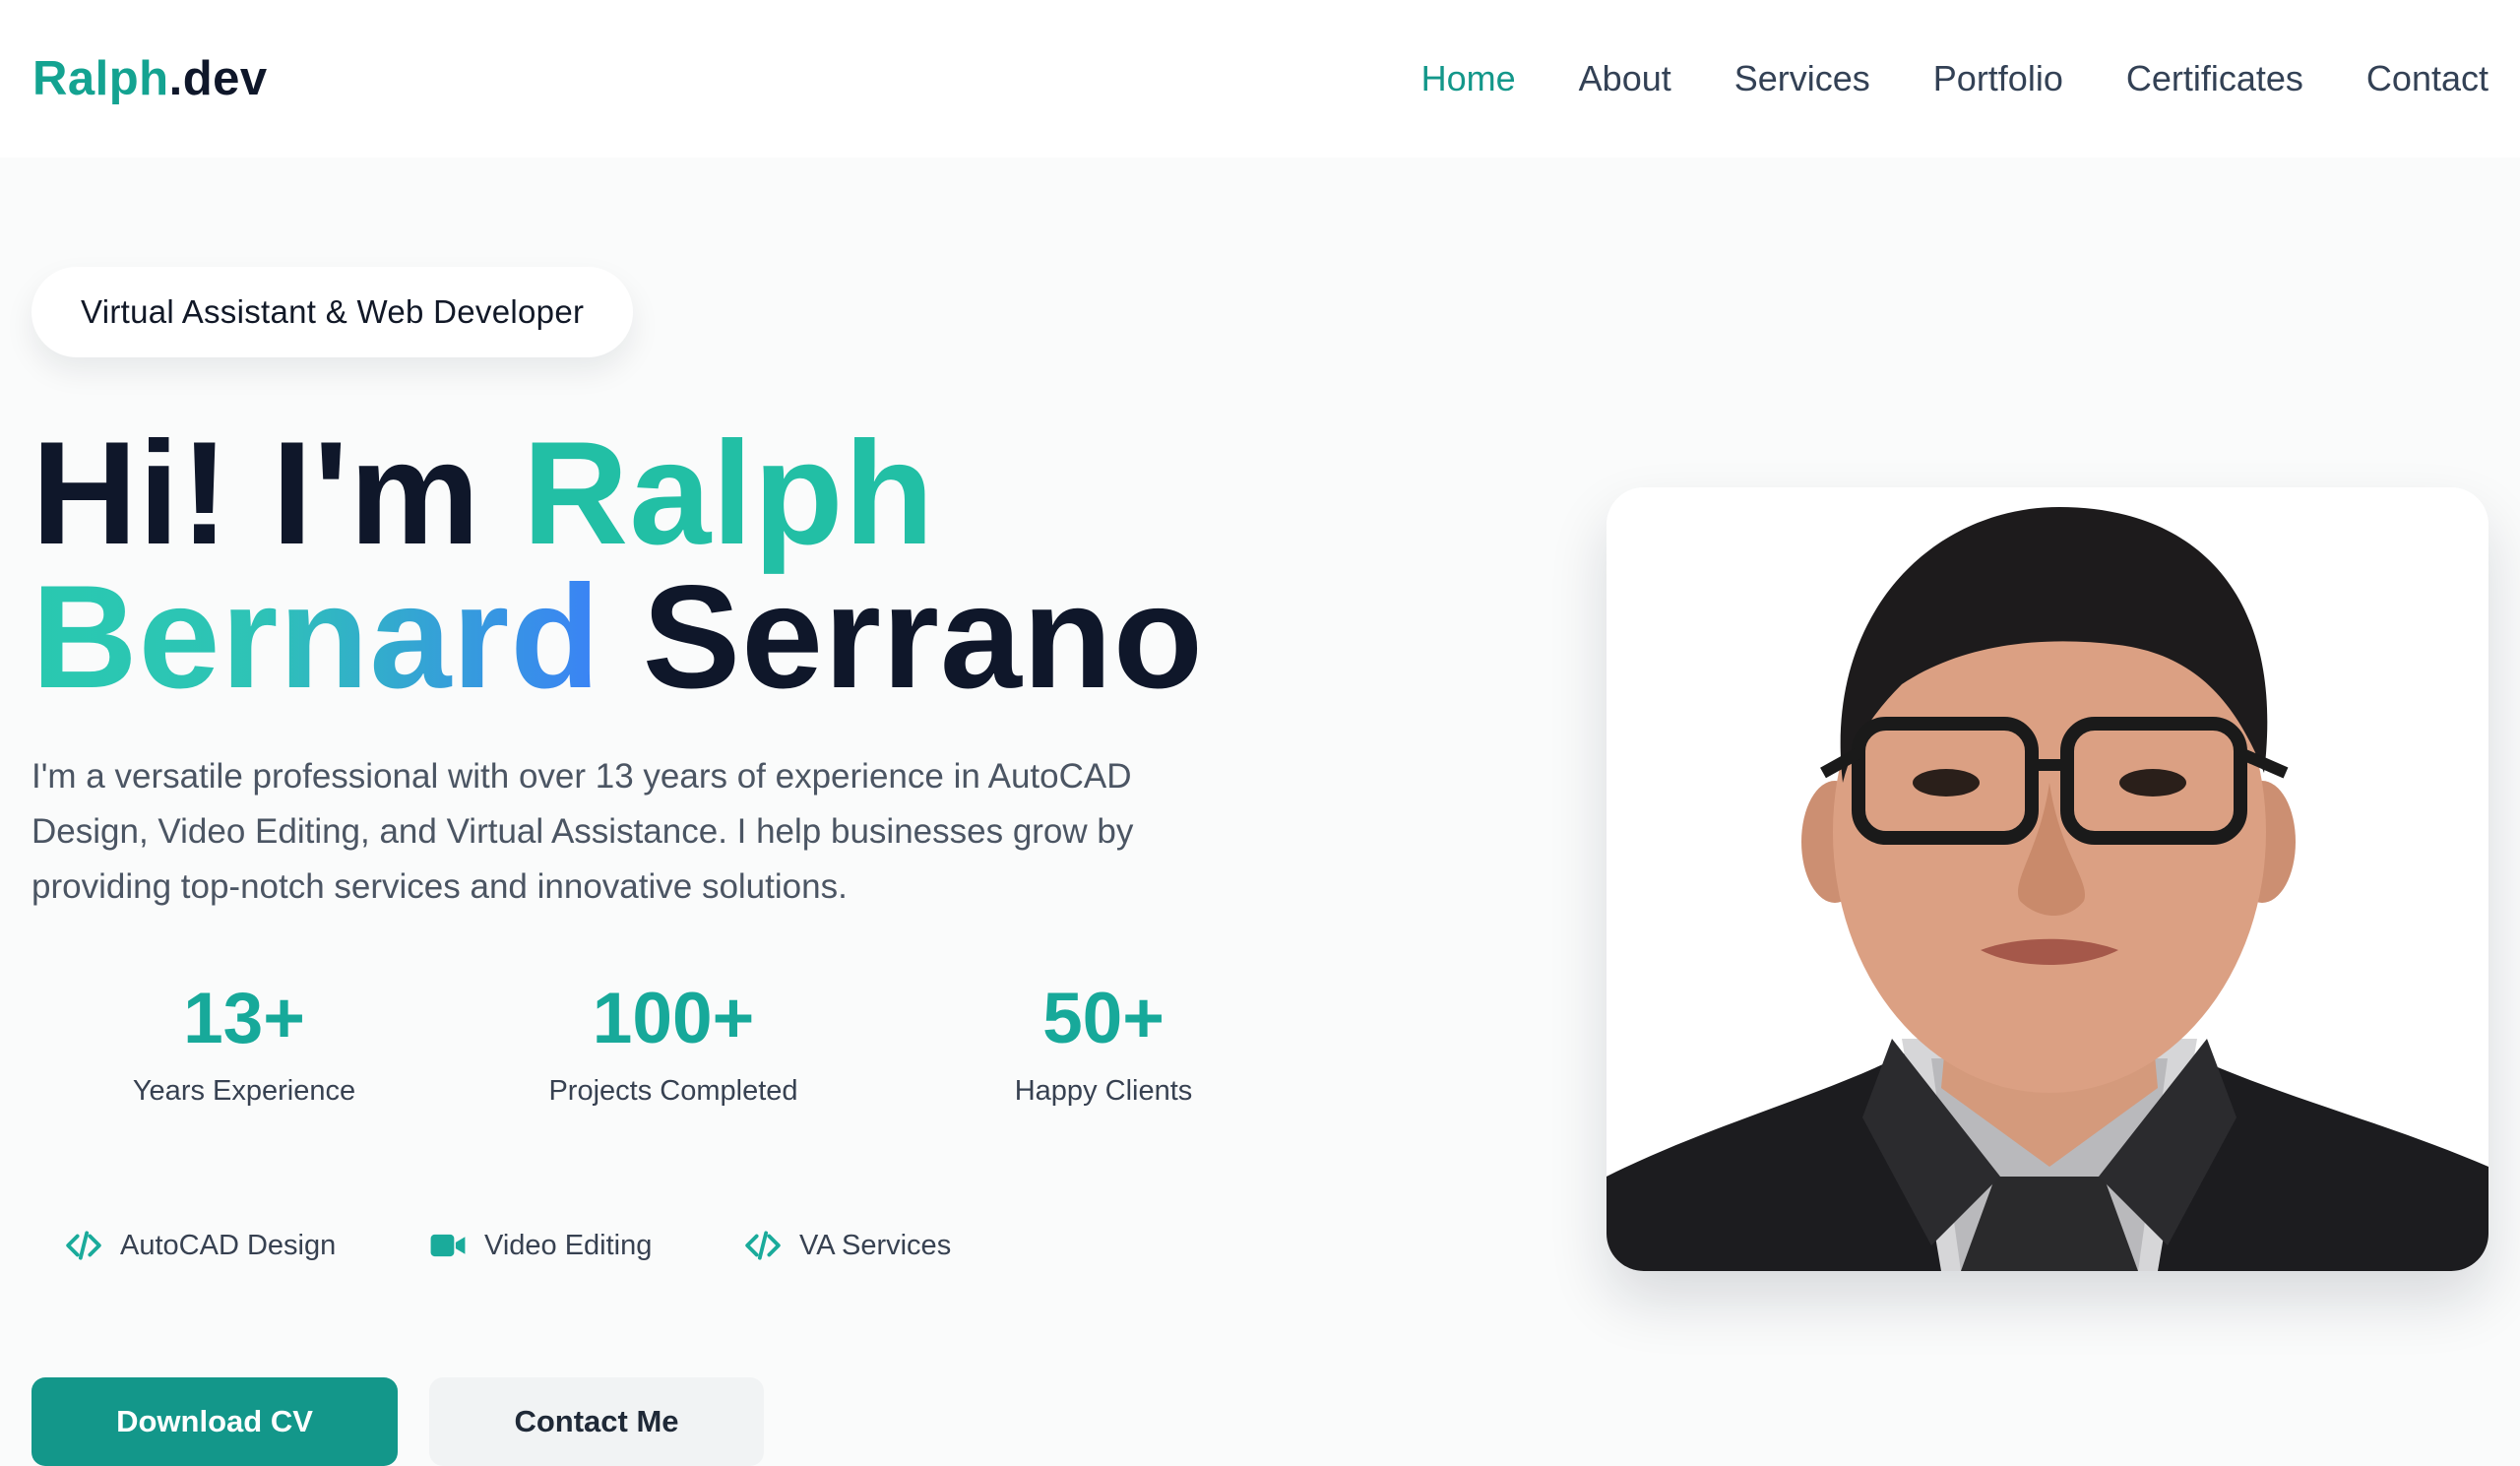 Image resolution: width=2520 pixels, height=1466 pixels. What do you see at coordinates (923, 636) in the screenshot?
I see `headline-last-name: Serrano` at bounding box center [923, 636].